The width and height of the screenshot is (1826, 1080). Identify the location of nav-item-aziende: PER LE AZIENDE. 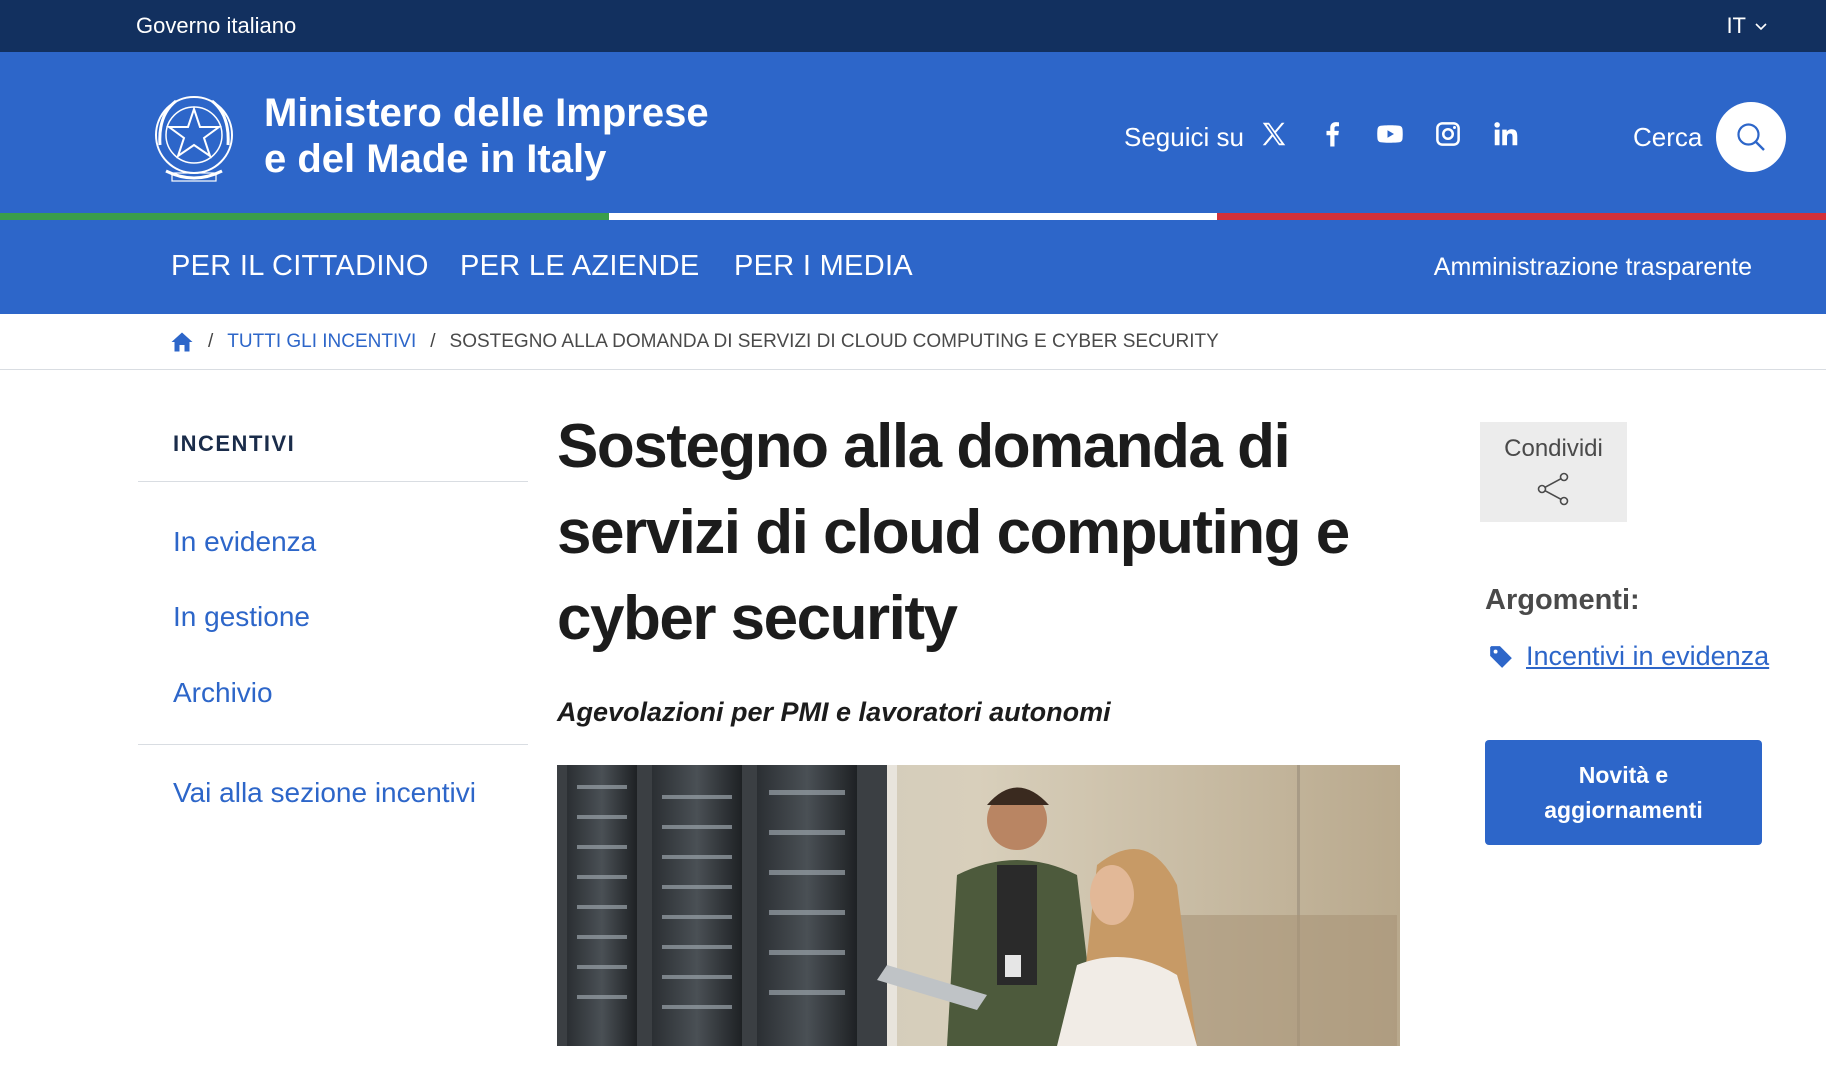
(580, 266).